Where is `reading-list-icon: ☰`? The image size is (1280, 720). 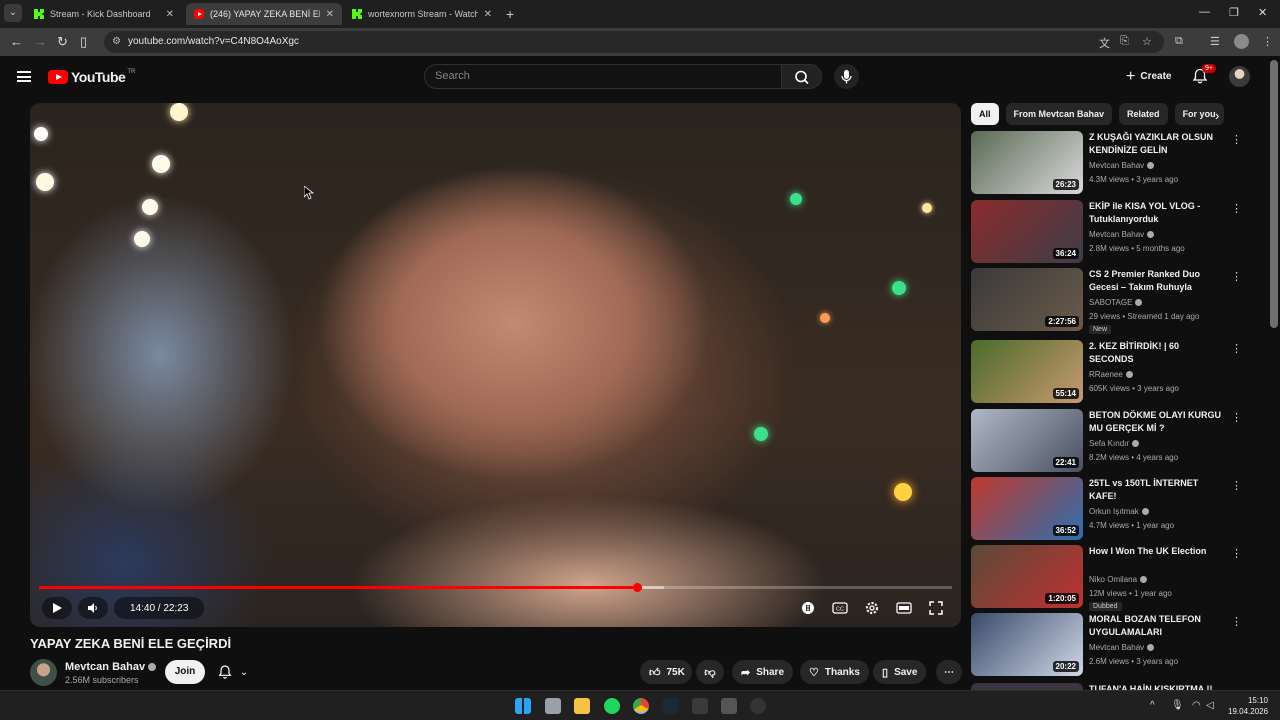 reading-list-icon: ☰ is located at coordinates (1215, 41).